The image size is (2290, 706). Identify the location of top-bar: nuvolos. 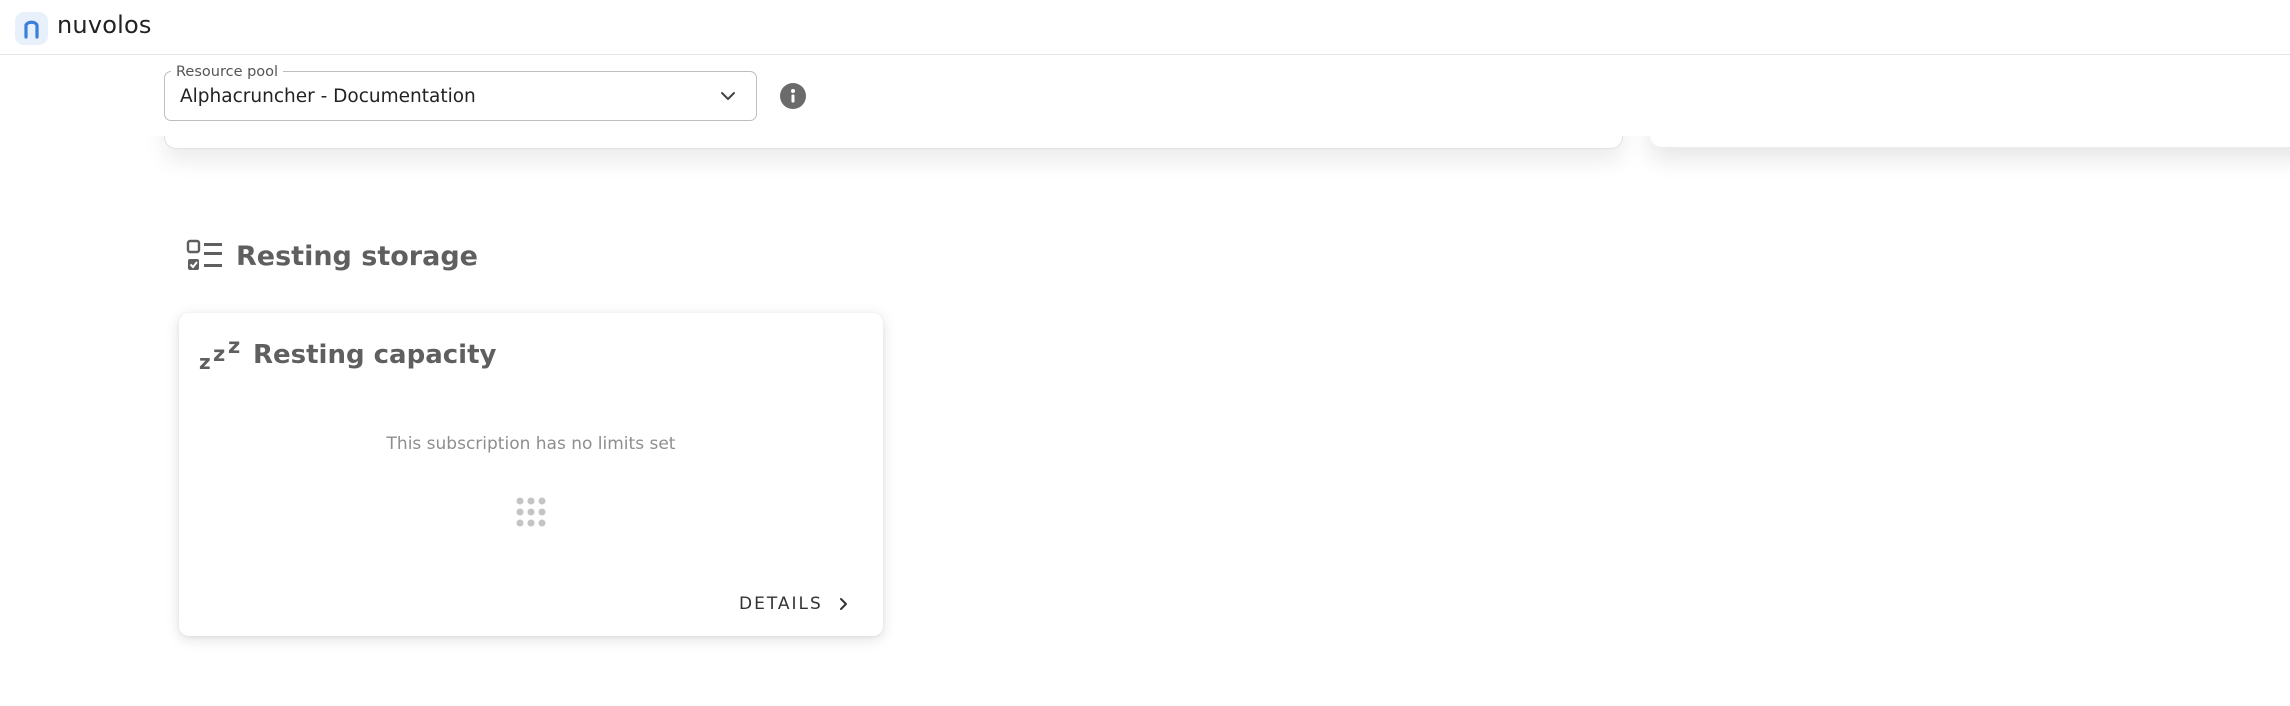
(1145, 27).